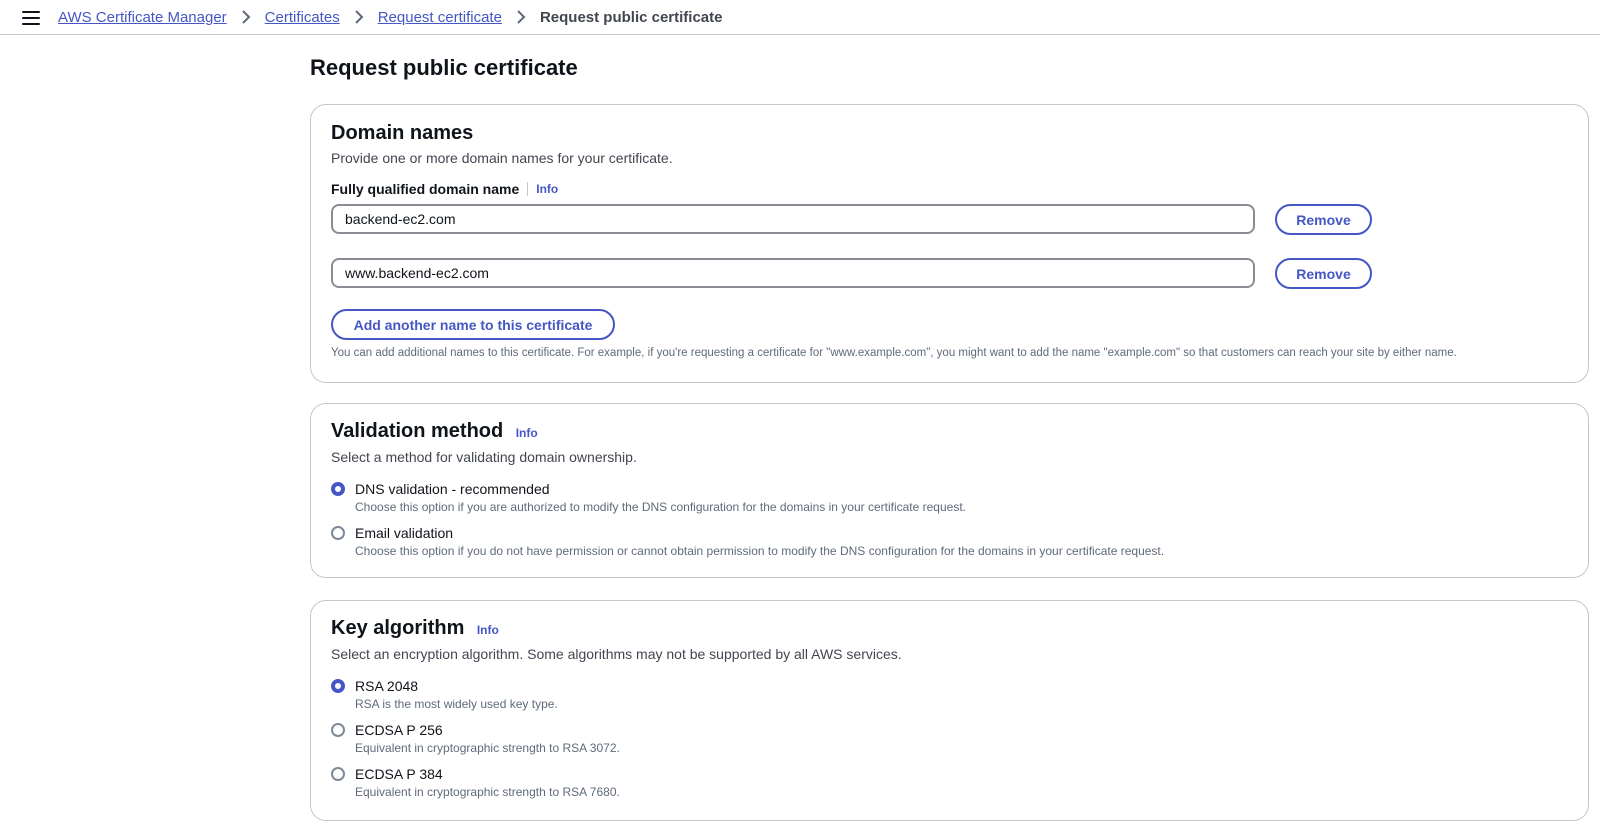 This screenshot has height=826, width=1600. I want to click on remove-domain-1-button: Remove, so click(1323, 219).